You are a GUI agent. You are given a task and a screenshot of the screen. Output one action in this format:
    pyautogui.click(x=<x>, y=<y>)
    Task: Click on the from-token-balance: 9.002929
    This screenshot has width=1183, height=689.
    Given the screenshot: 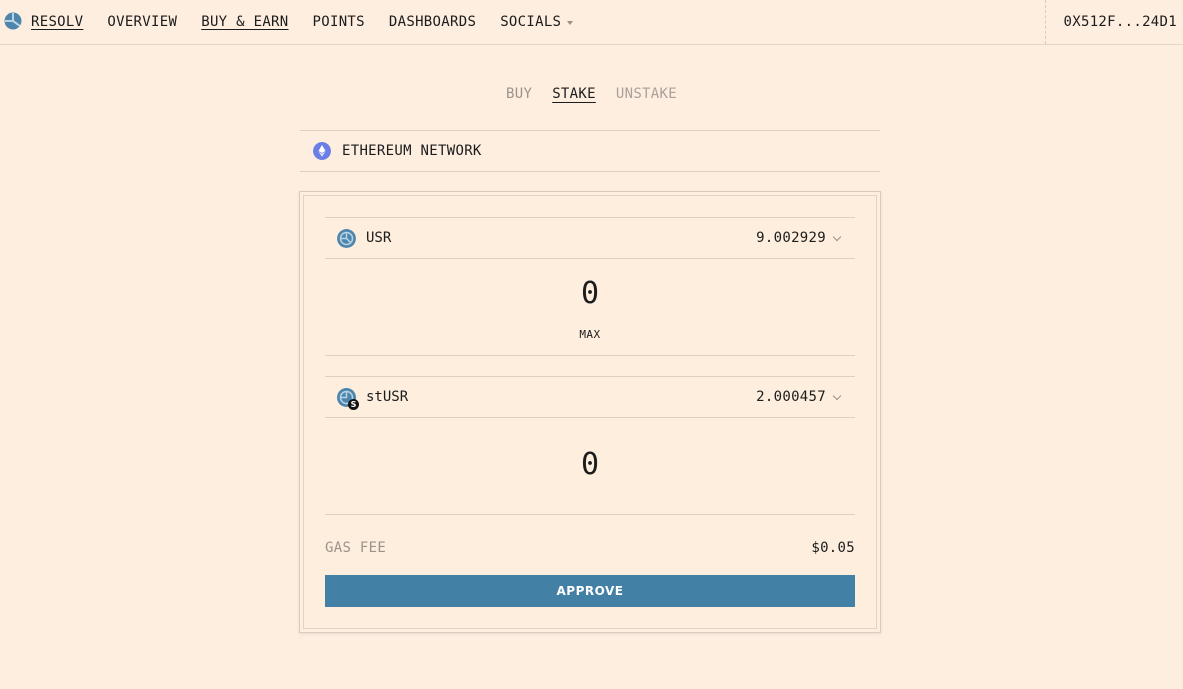 What is the action you would take?
    pyautogui.click(x=791, y=238)
    